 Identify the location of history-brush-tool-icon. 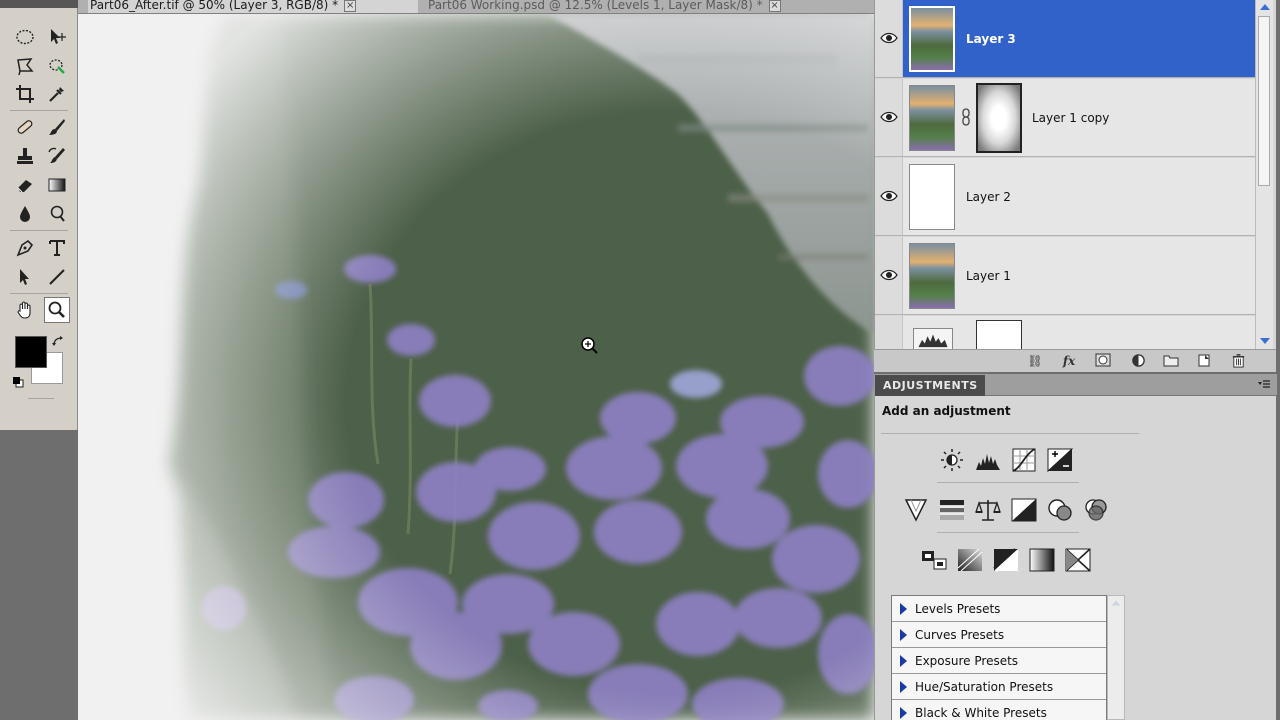
(57, 156).